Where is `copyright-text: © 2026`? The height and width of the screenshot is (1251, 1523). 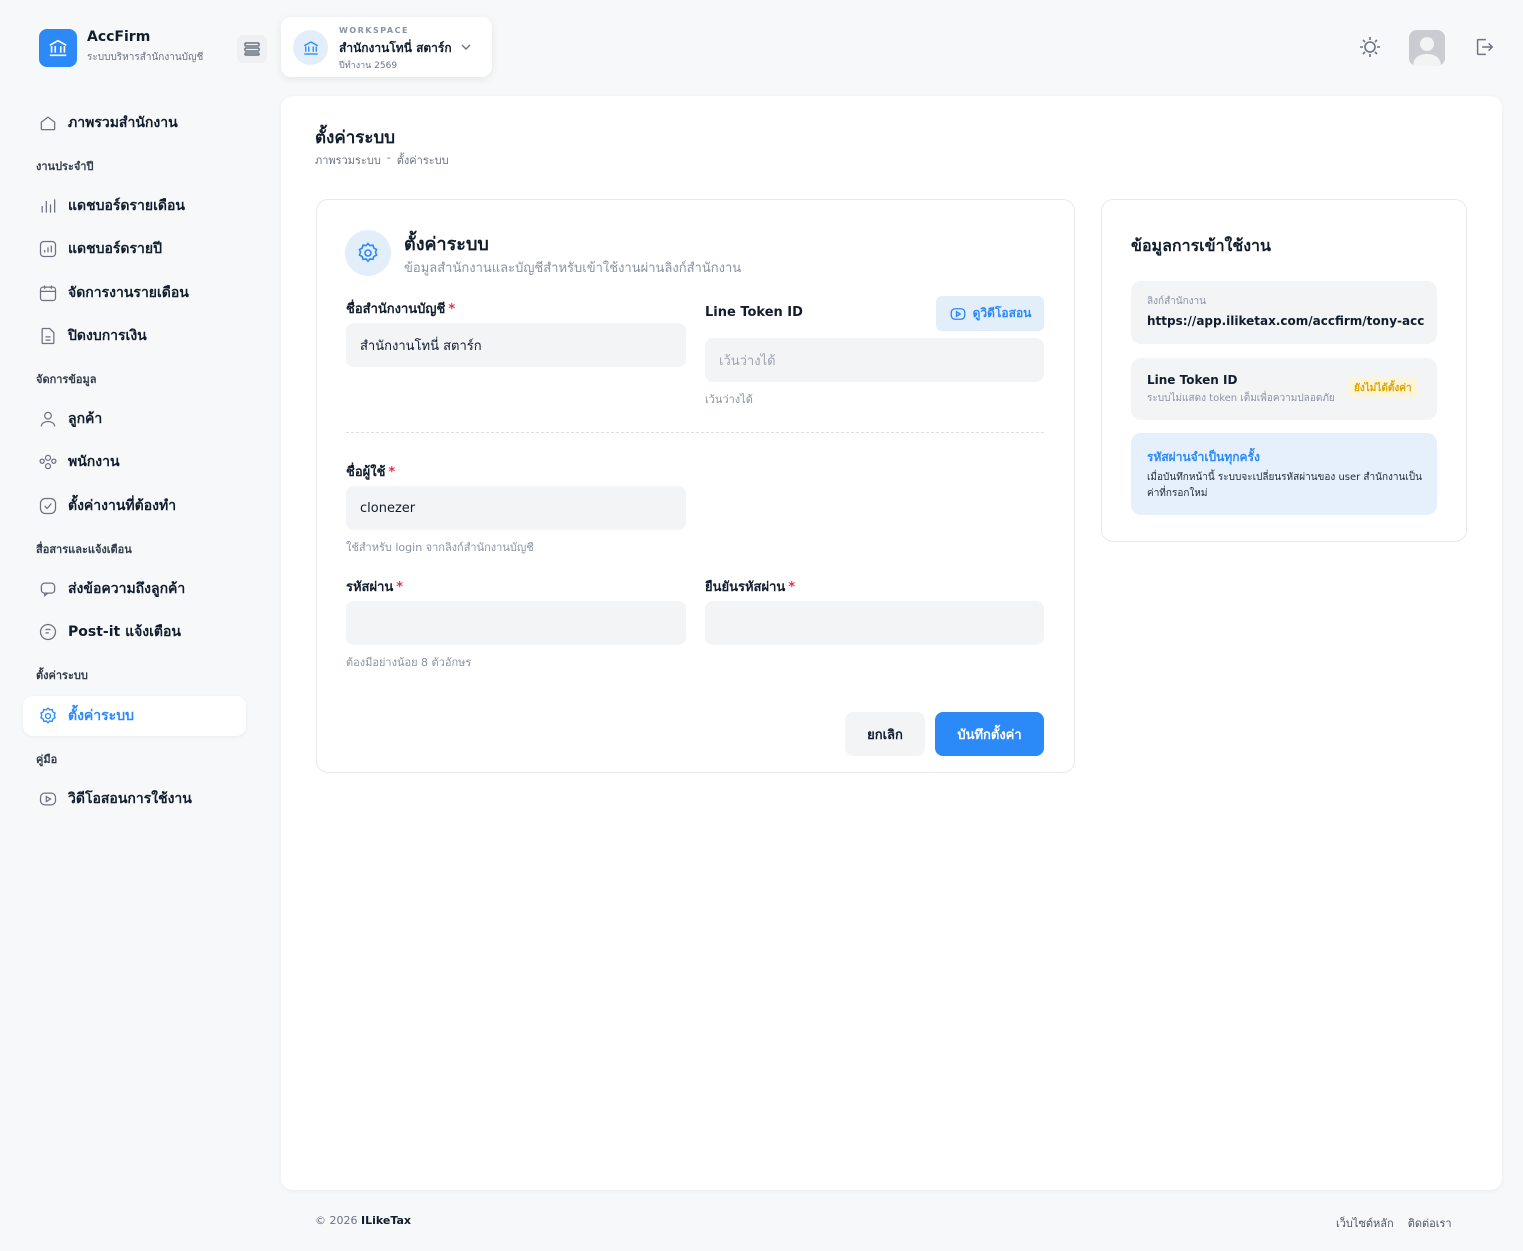
copyright-text: © 2026 is located at coordinates (336, 1220).